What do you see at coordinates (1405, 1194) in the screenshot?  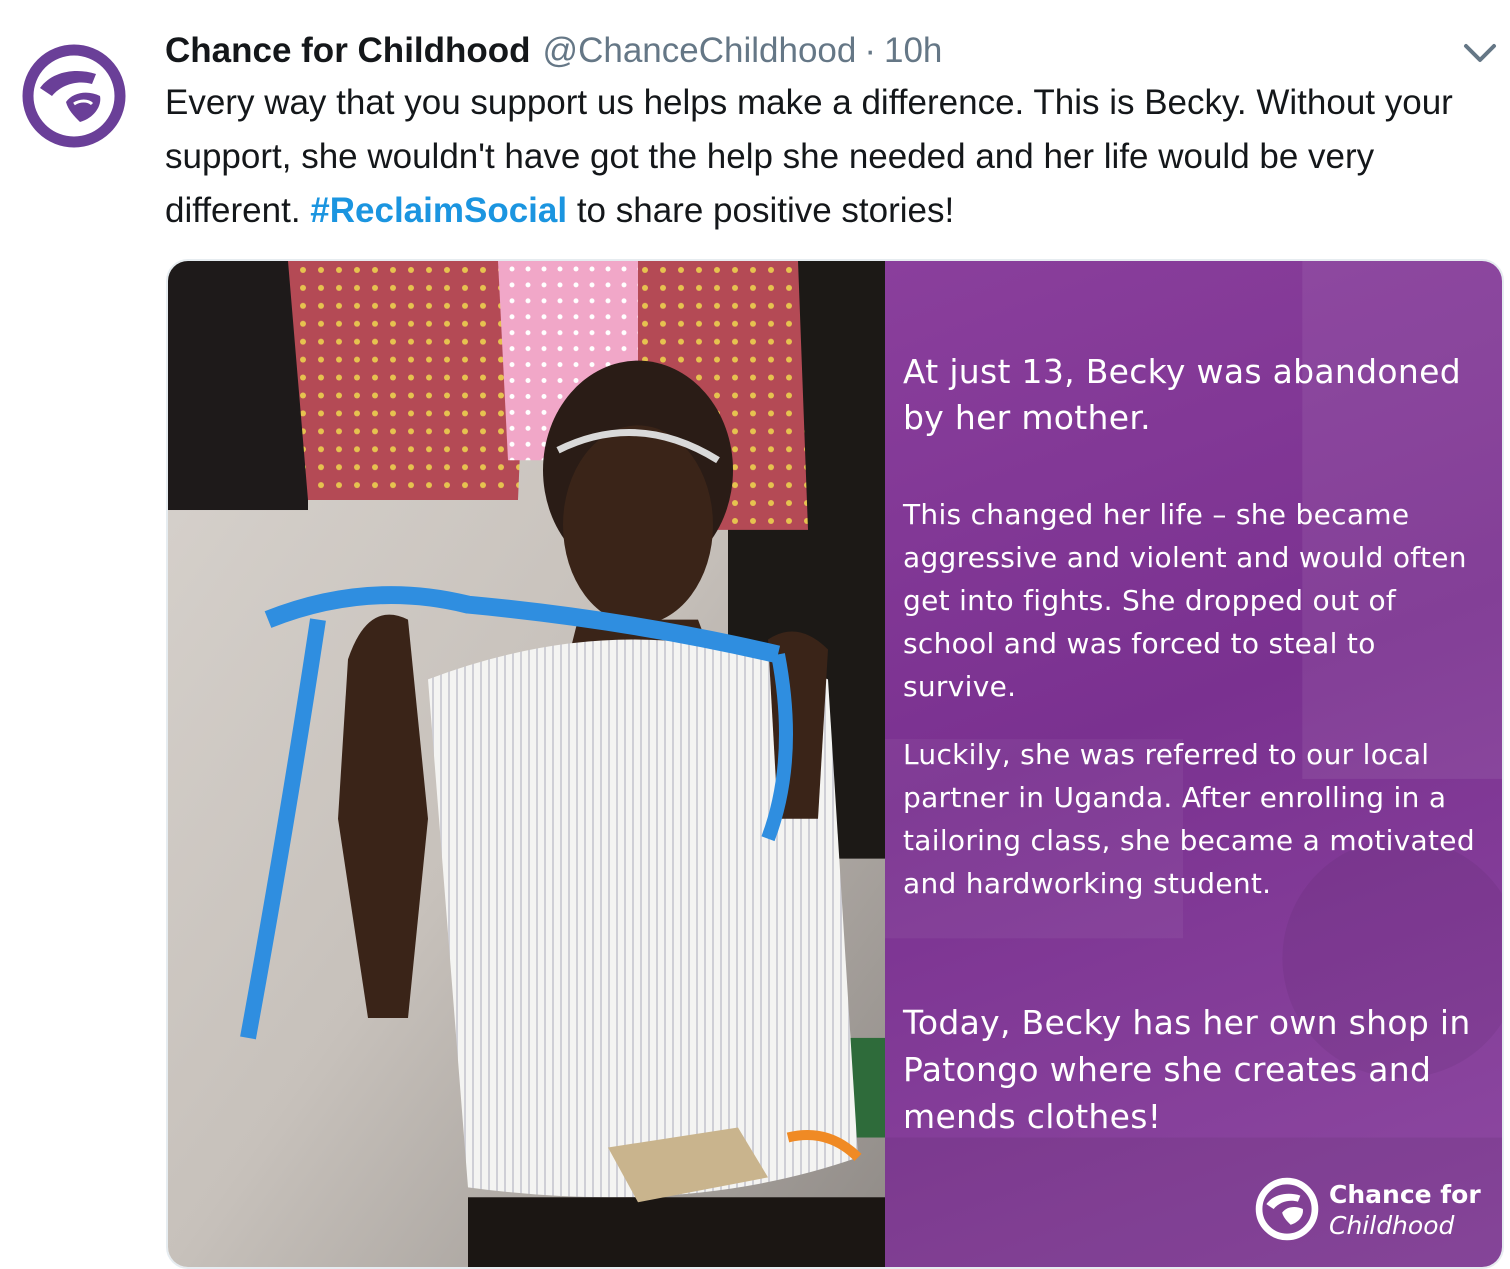 I see `logo-line-1: Chance for` at bounding box center [1405, 1194].